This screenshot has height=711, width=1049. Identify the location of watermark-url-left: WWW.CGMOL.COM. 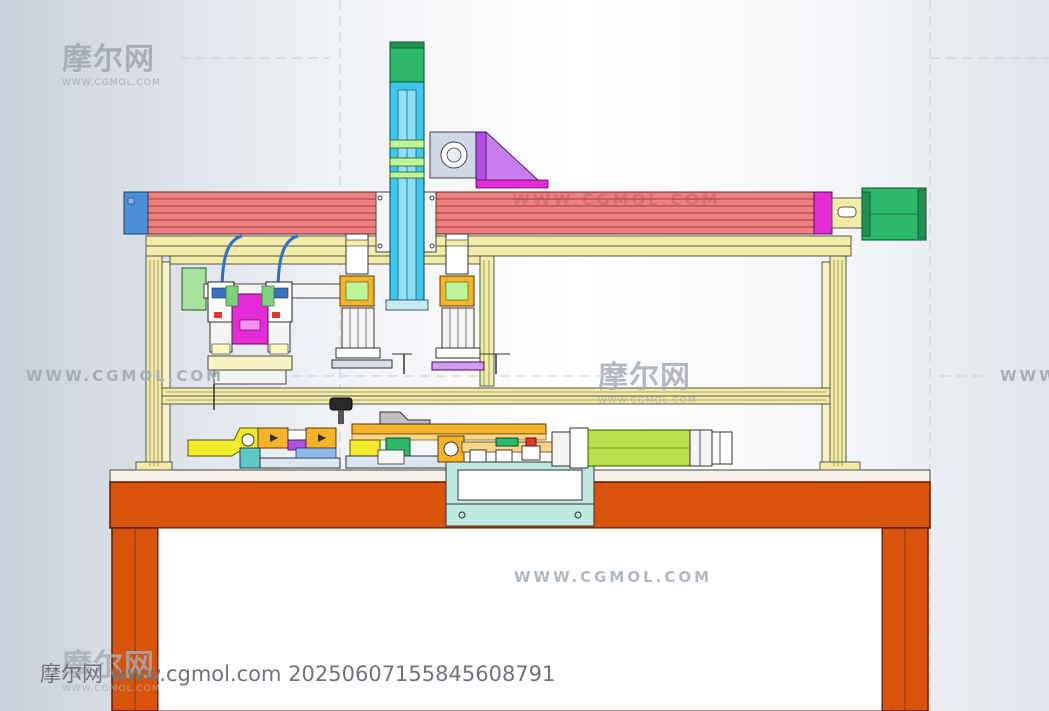
(125, 376).